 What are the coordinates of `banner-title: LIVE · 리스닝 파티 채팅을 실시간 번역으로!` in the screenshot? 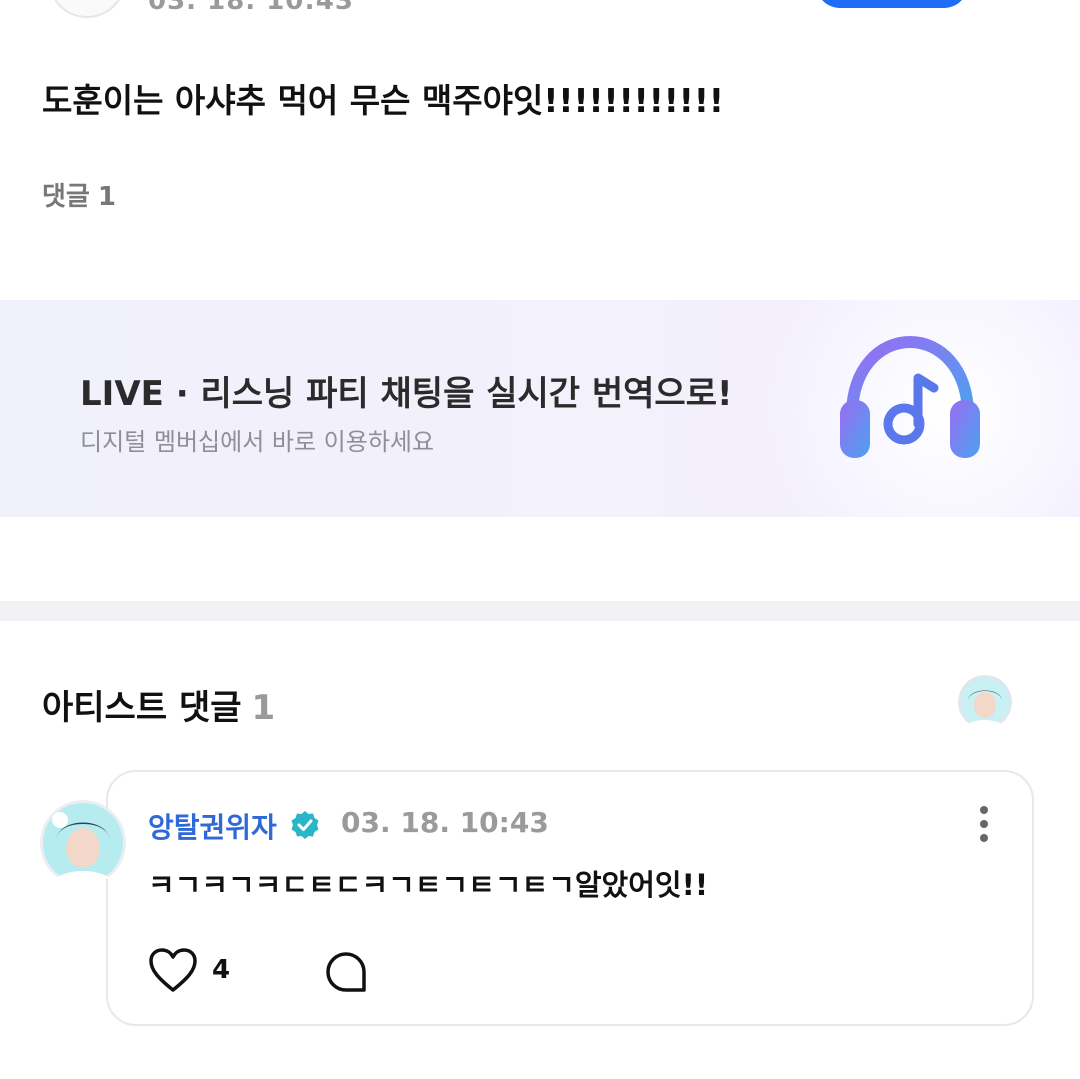 It's located at (406, 394).